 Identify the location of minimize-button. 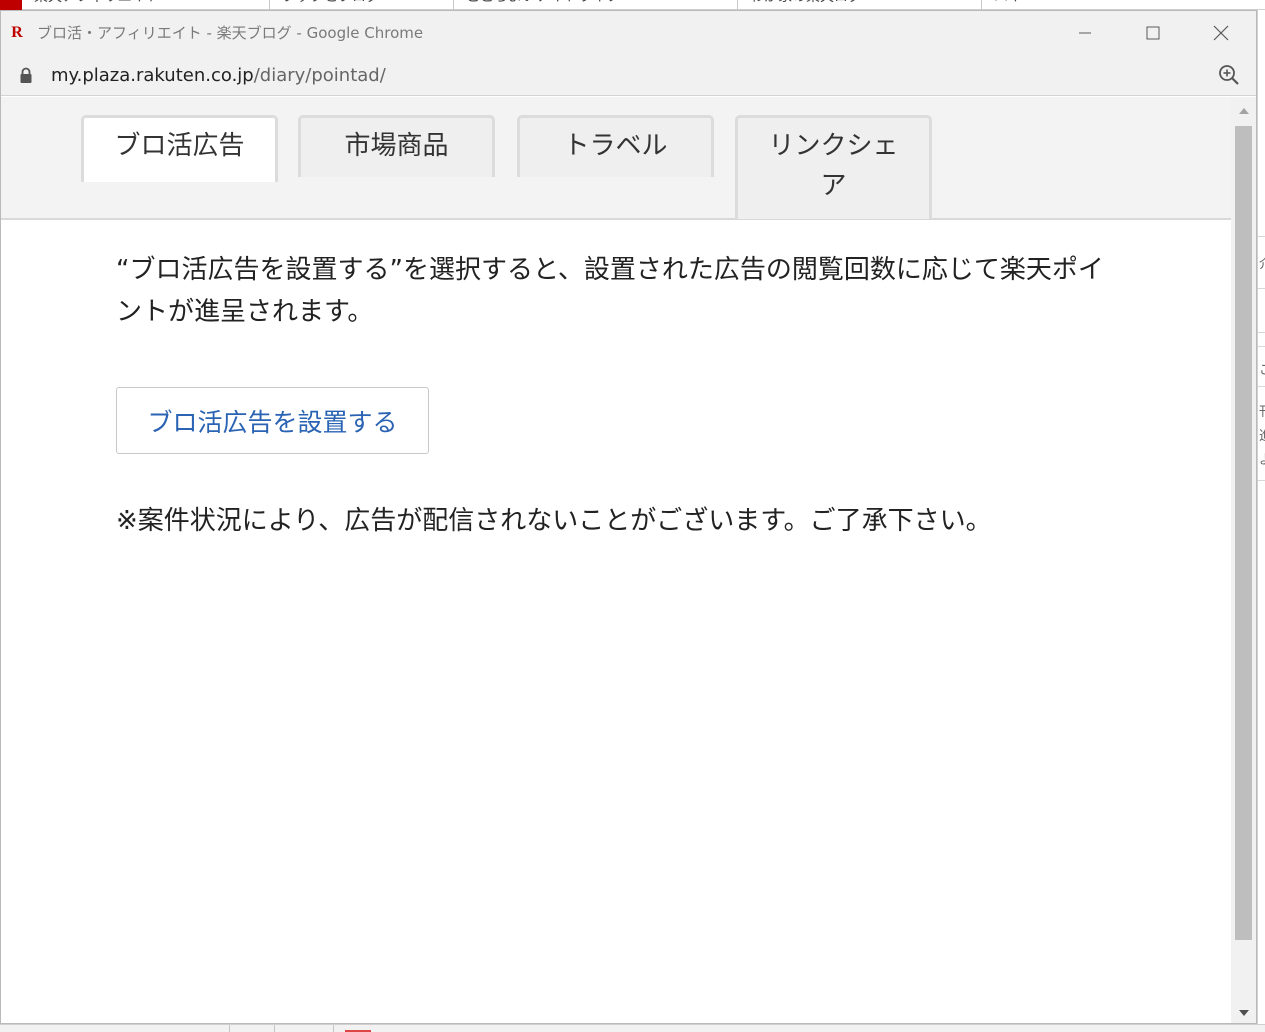
(1085, 33).